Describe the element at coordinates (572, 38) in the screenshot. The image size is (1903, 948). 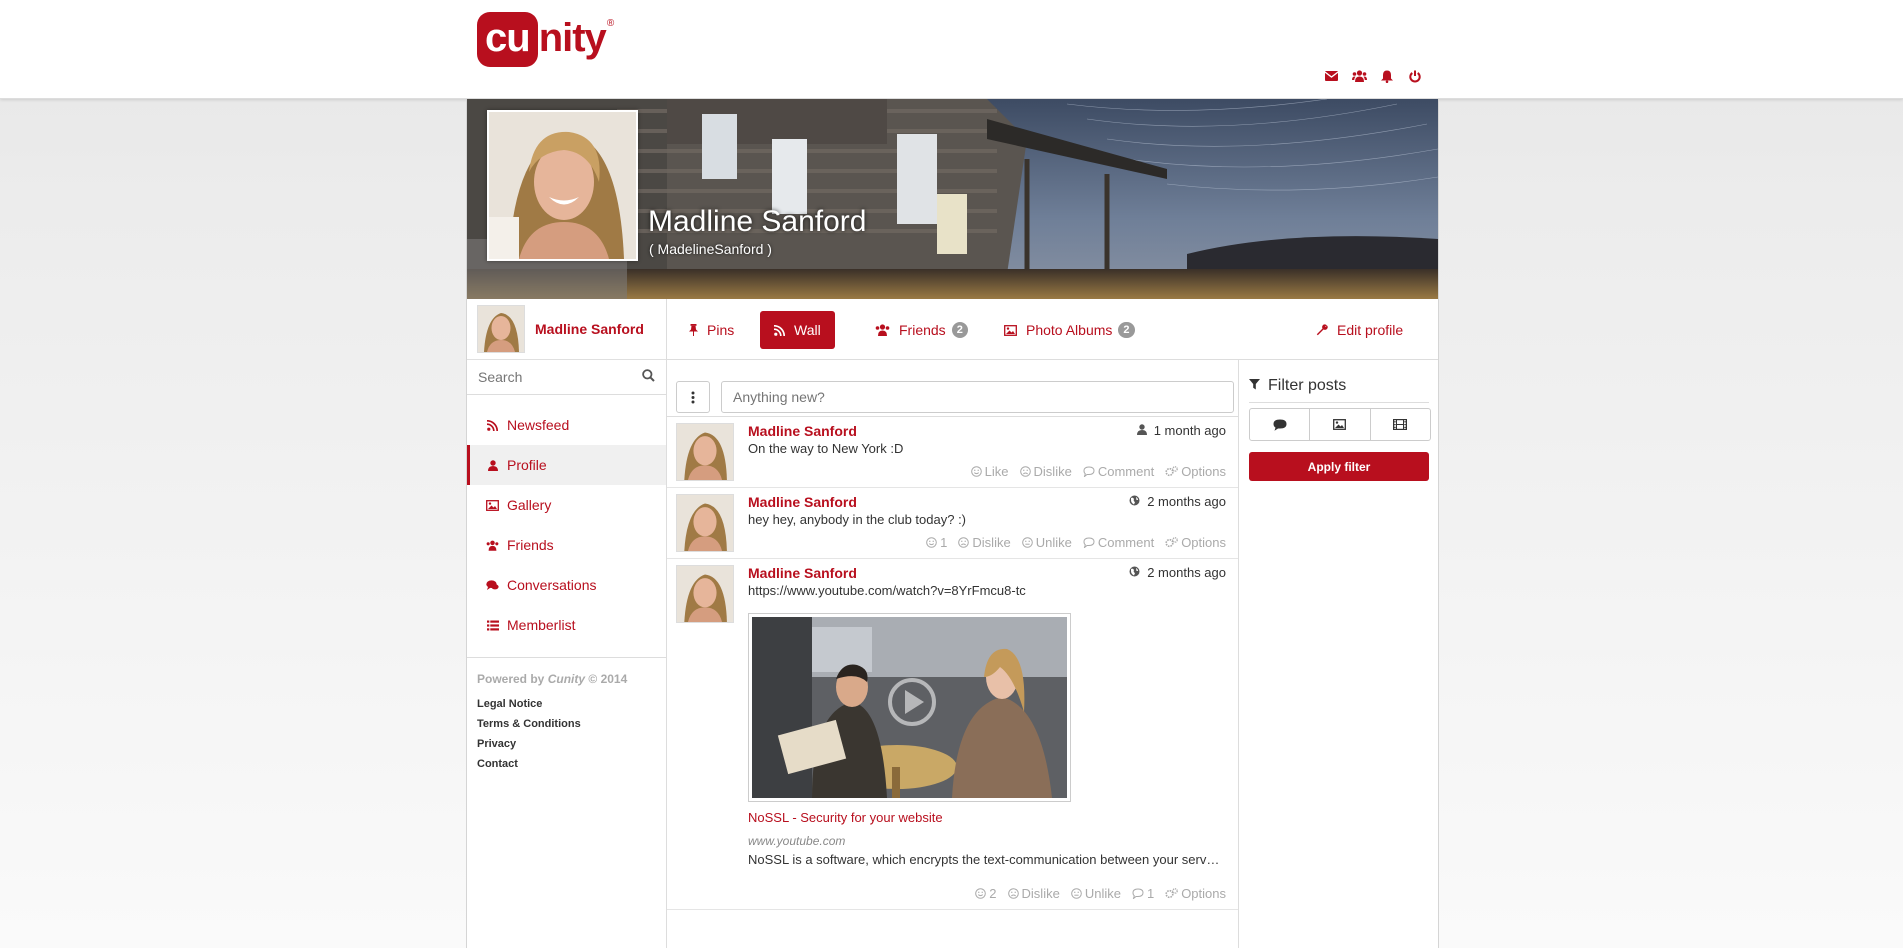
I see `logo-text: nity` at that location.